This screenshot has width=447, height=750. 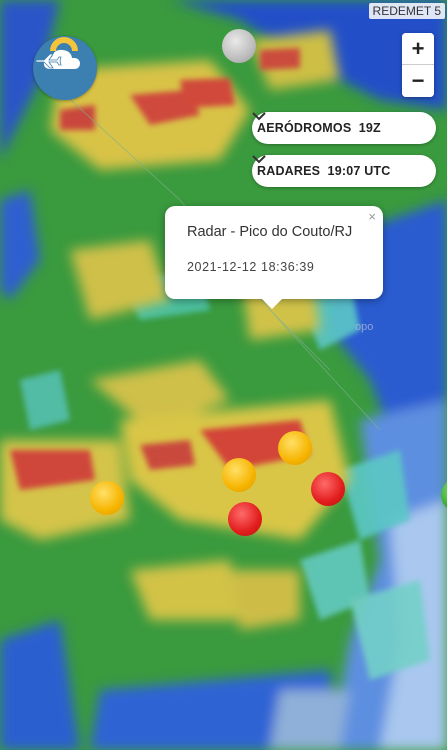 What do you see at coordinates (57, 53) in the screenshot?
I see `plane-cloud-sun-icon` at bounding box center [57, 53].